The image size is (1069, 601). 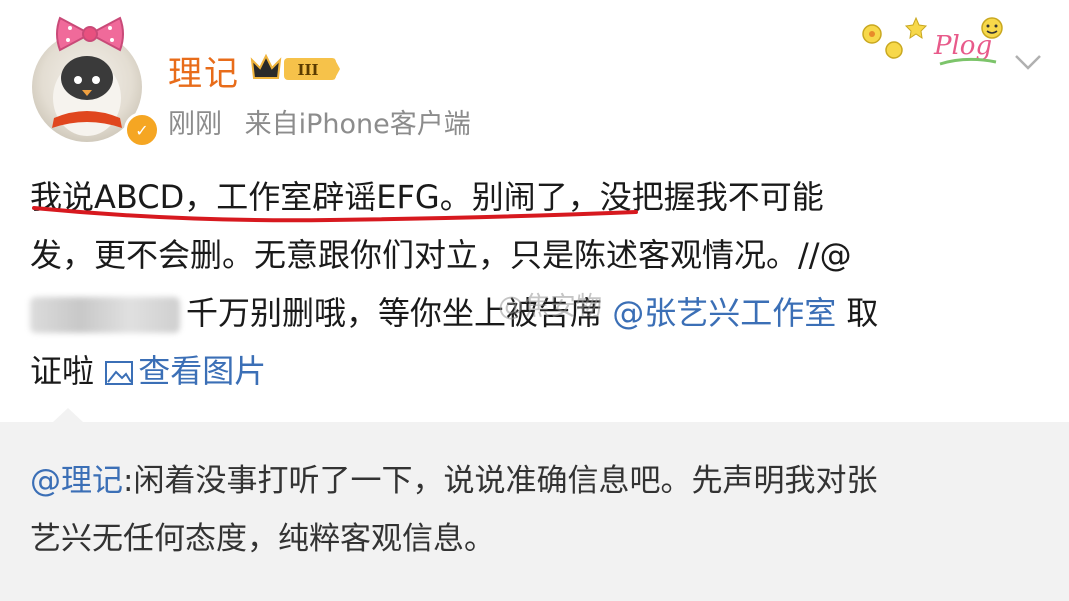 I want to click on quote-pointer, so click(x=68, y=415).